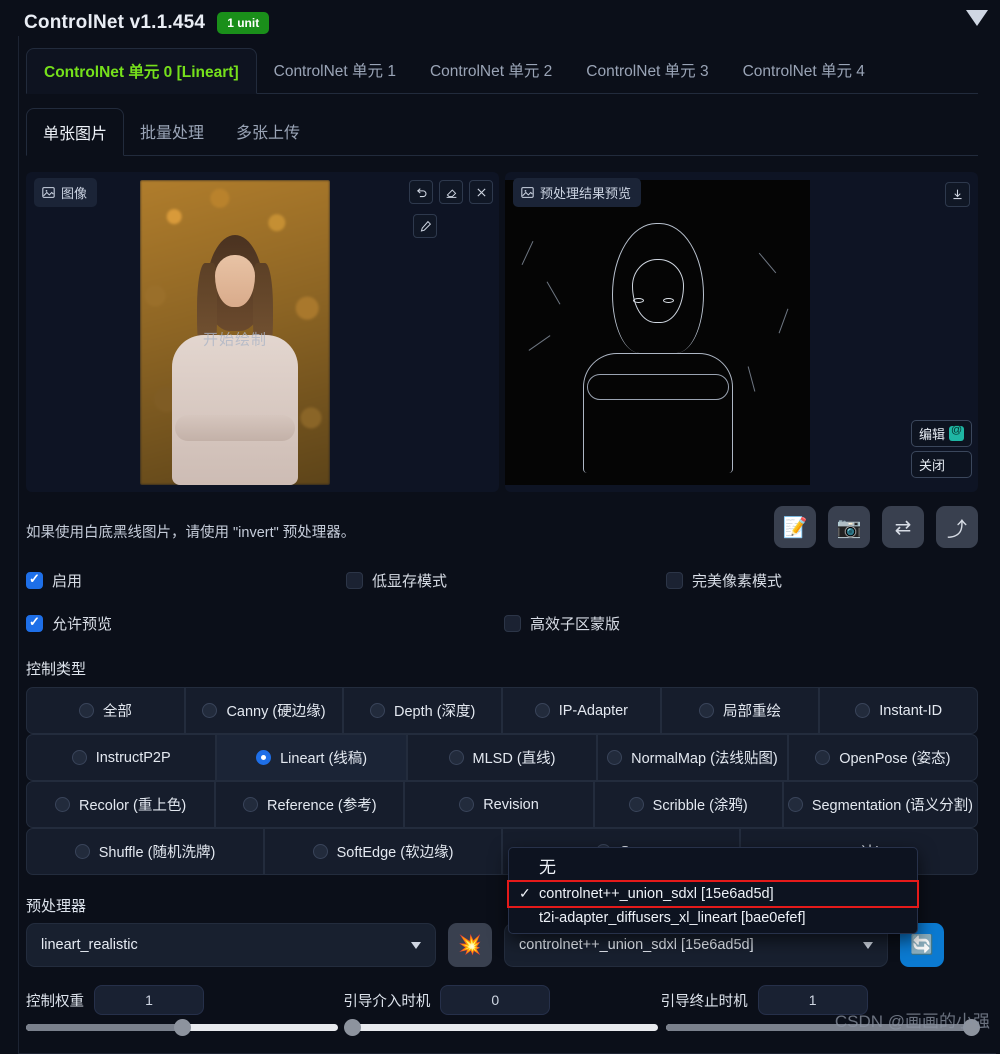 This screenshot has height=1054, width=1000. I want to click on weight-slider-knob, so click(182, 1027).